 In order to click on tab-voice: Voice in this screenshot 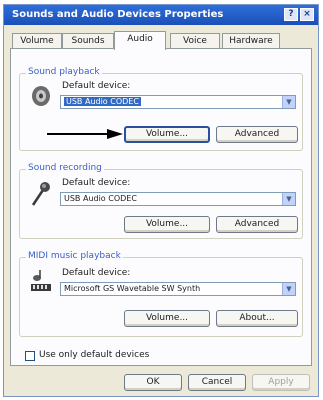, I will do `click(195, 41)`.